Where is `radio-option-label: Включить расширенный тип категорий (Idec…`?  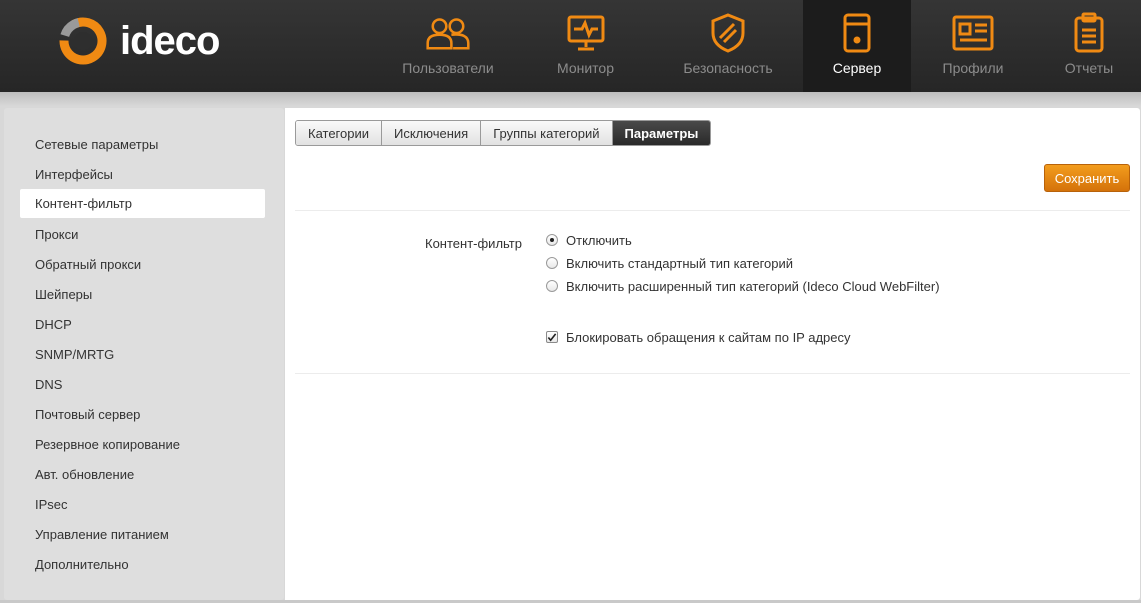
radio-option-label: Включить расширенный тип категорий (Idec… is located at coordinates (753, 286).